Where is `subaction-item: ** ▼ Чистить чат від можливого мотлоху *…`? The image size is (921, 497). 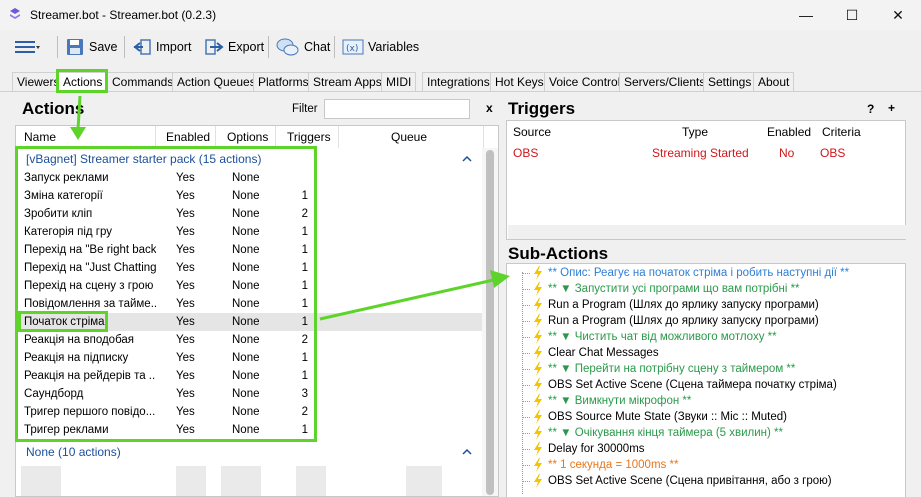 subaction-item: ** ▼ Чистить чат від можливого мотлоху *… is located at coordinates (662, 337).